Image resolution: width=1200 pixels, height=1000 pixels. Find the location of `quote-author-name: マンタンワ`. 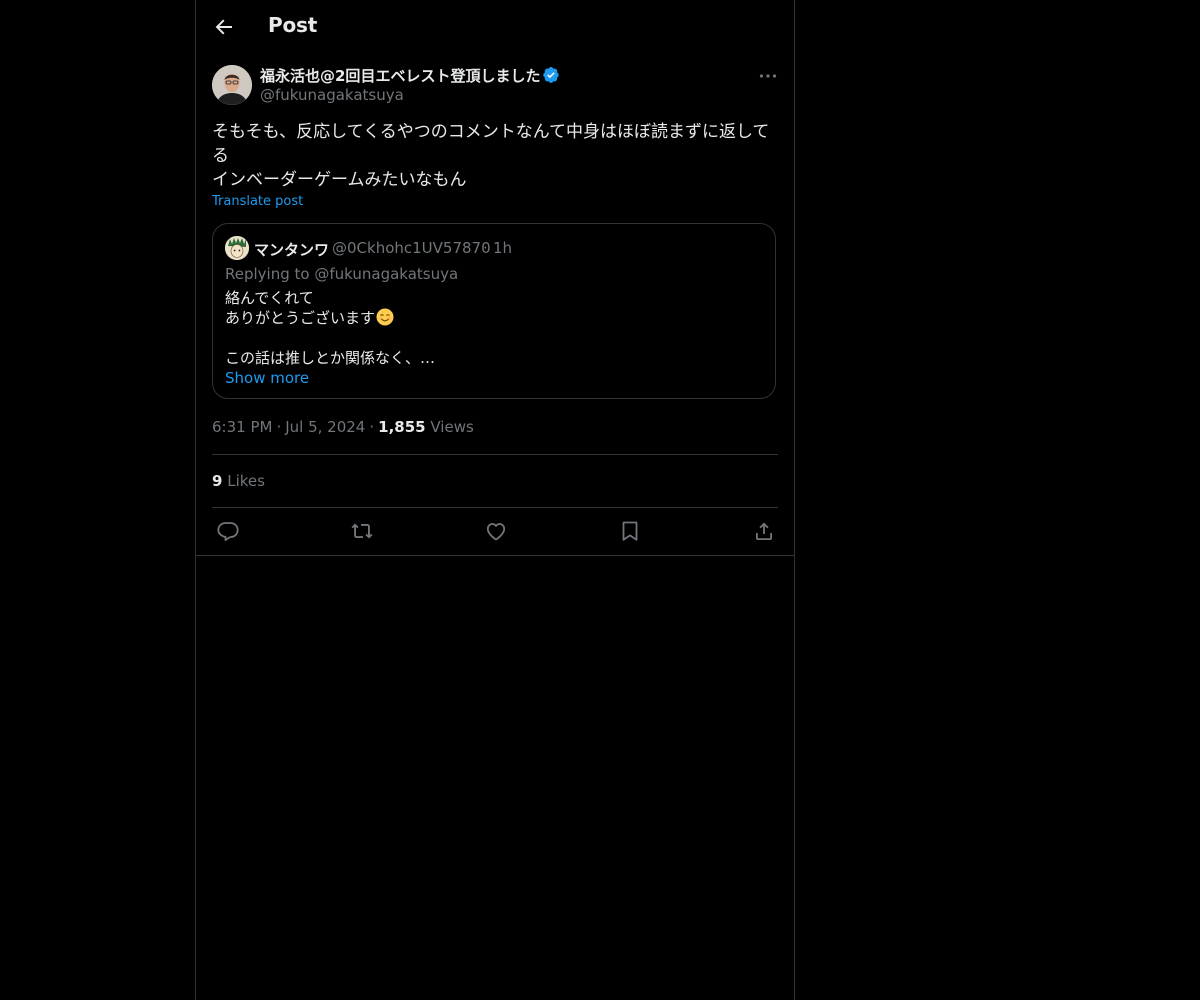

quote-author-name: マンタンワ is located at coordinates (291, 249).